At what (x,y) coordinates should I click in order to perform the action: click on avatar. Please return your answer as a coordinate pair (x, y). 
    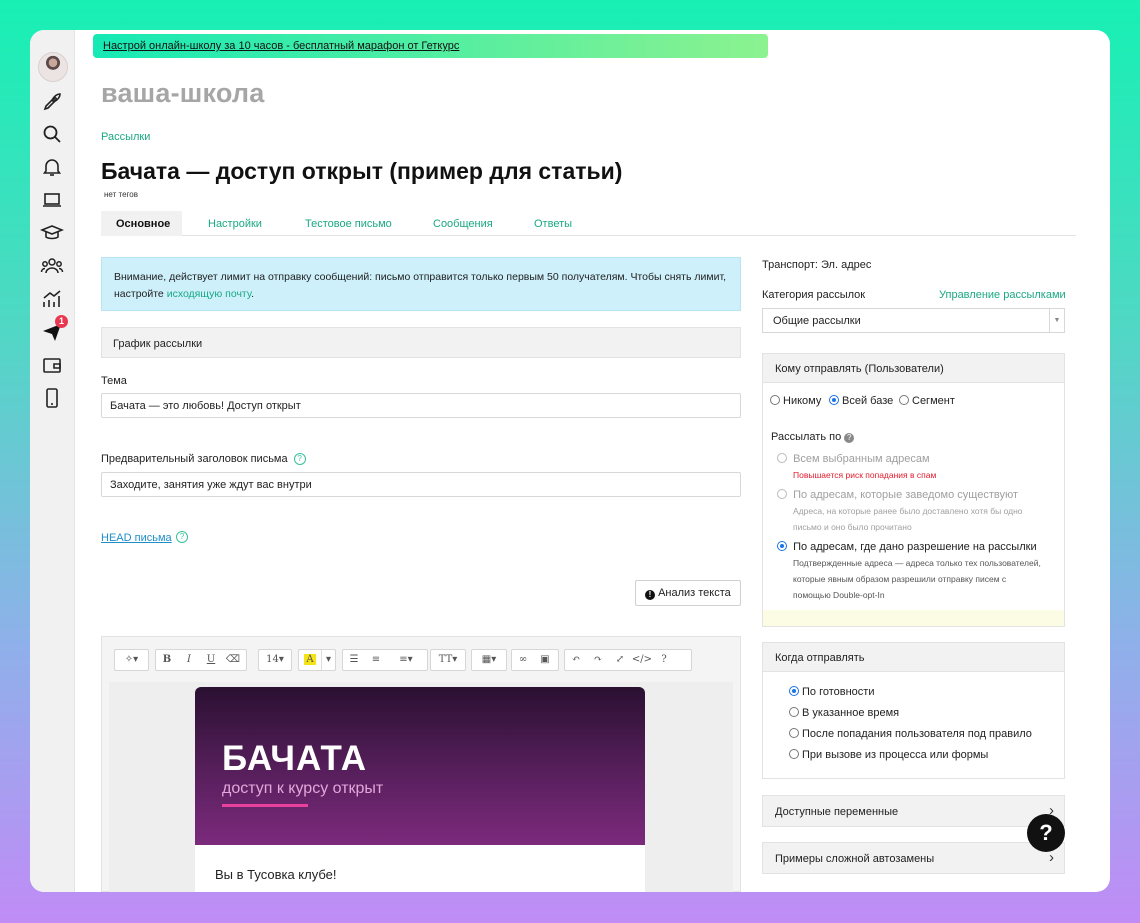
    Looking at the image, I should click on (53, 67).